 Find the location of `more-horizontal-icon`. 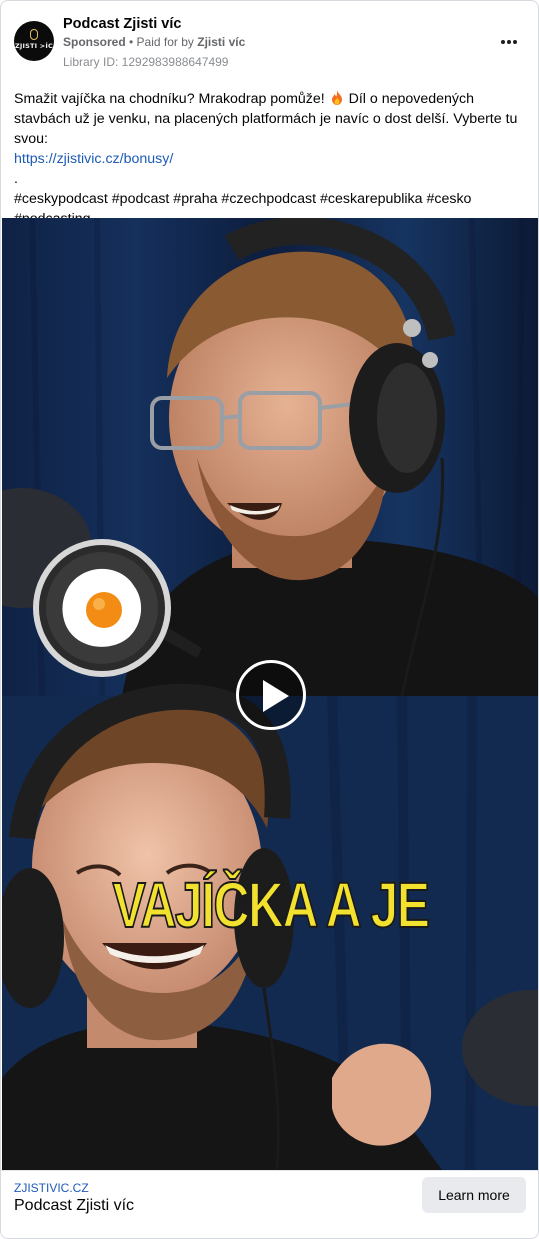

more-horizontal-icon is located at coordinates (508, 42).